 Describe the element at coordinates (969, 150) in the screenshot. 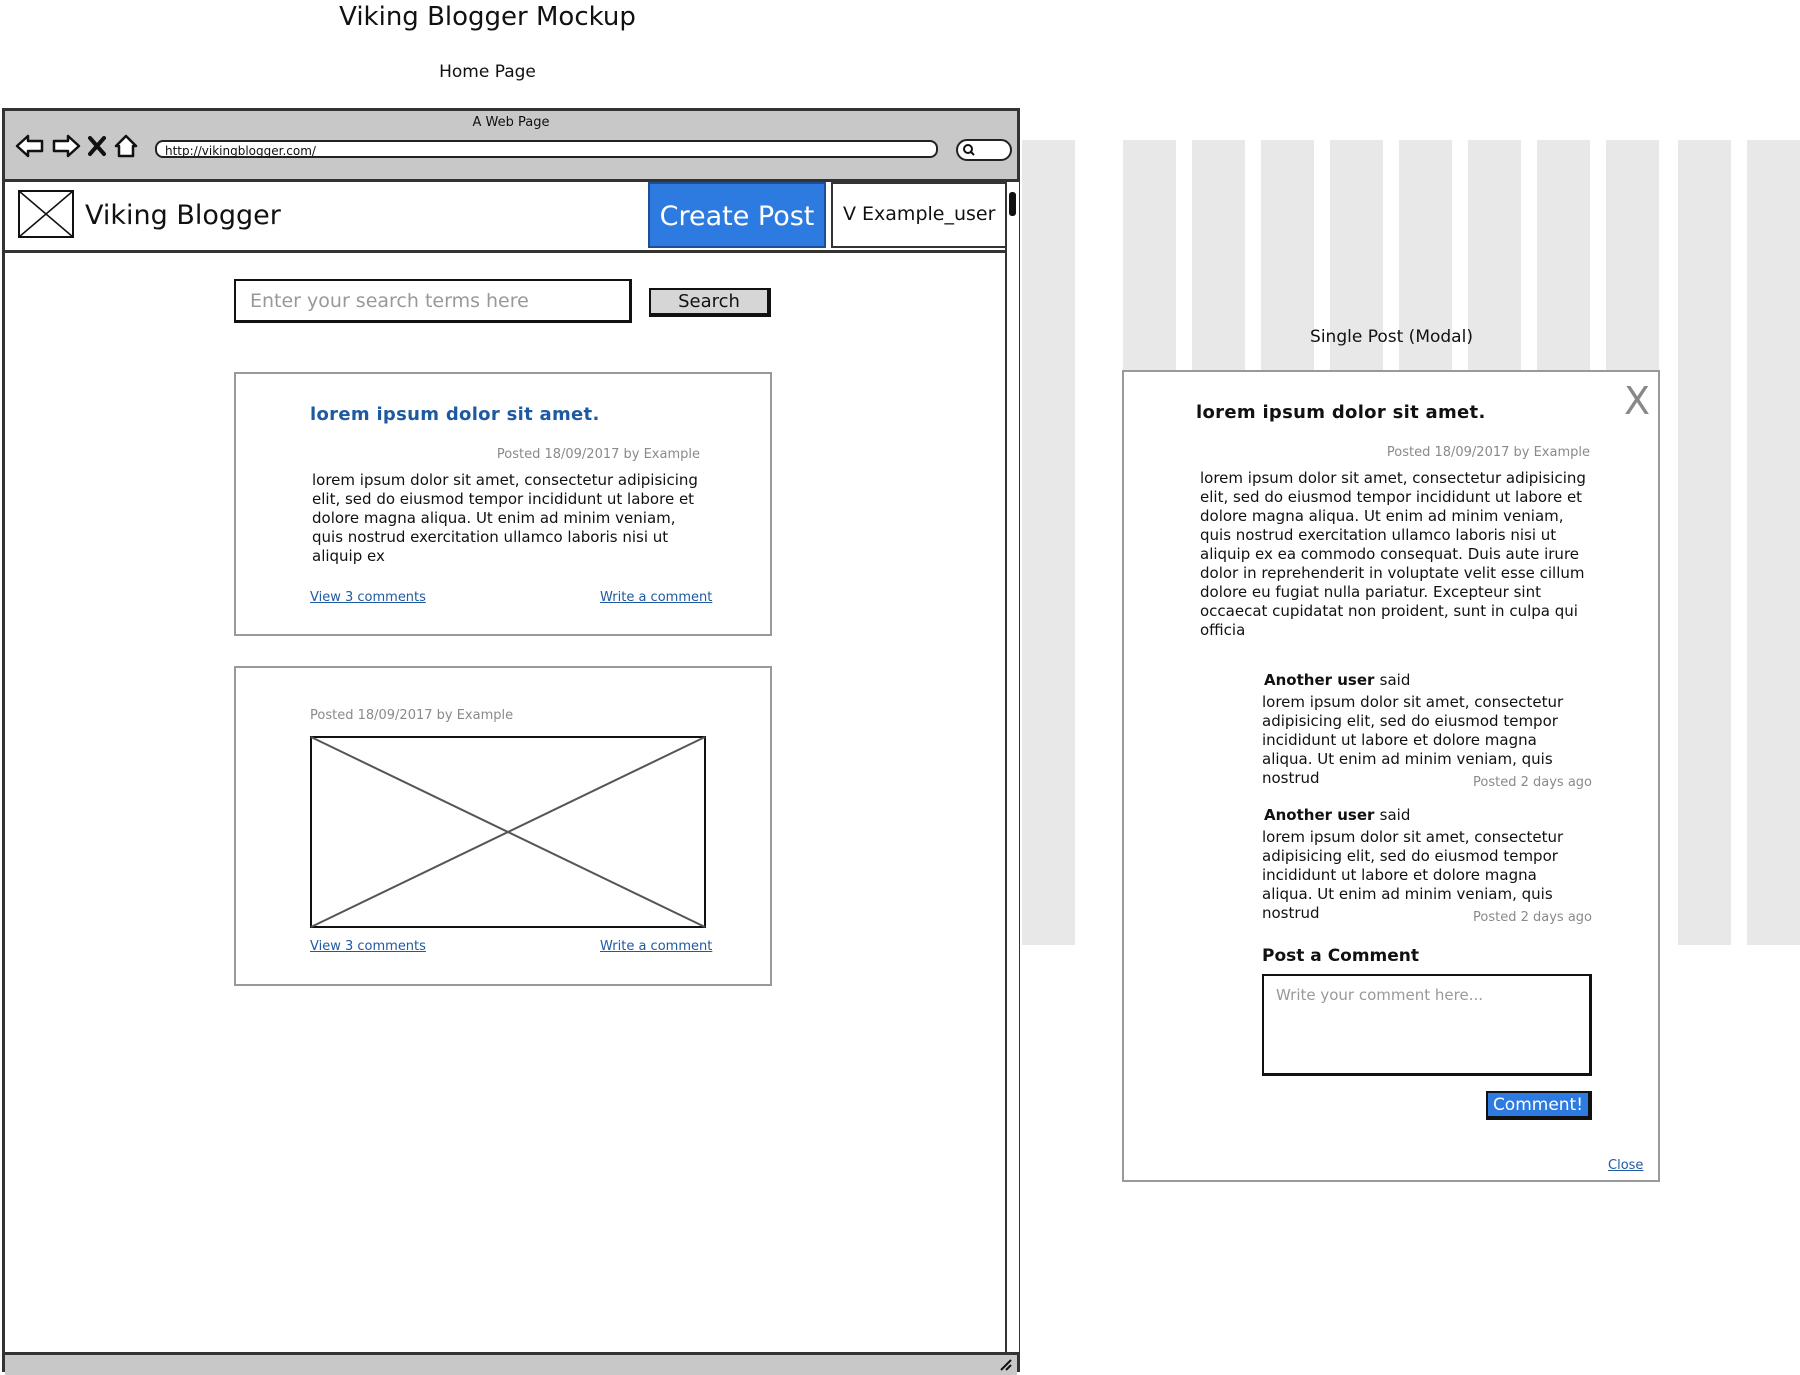

I see `magnifier-icon` at that location.